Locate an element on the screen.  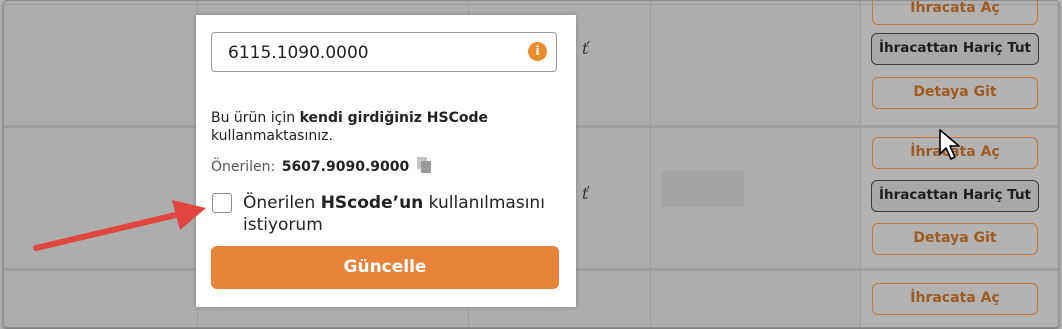
blurred-cell is located at coordinates (703, 189).